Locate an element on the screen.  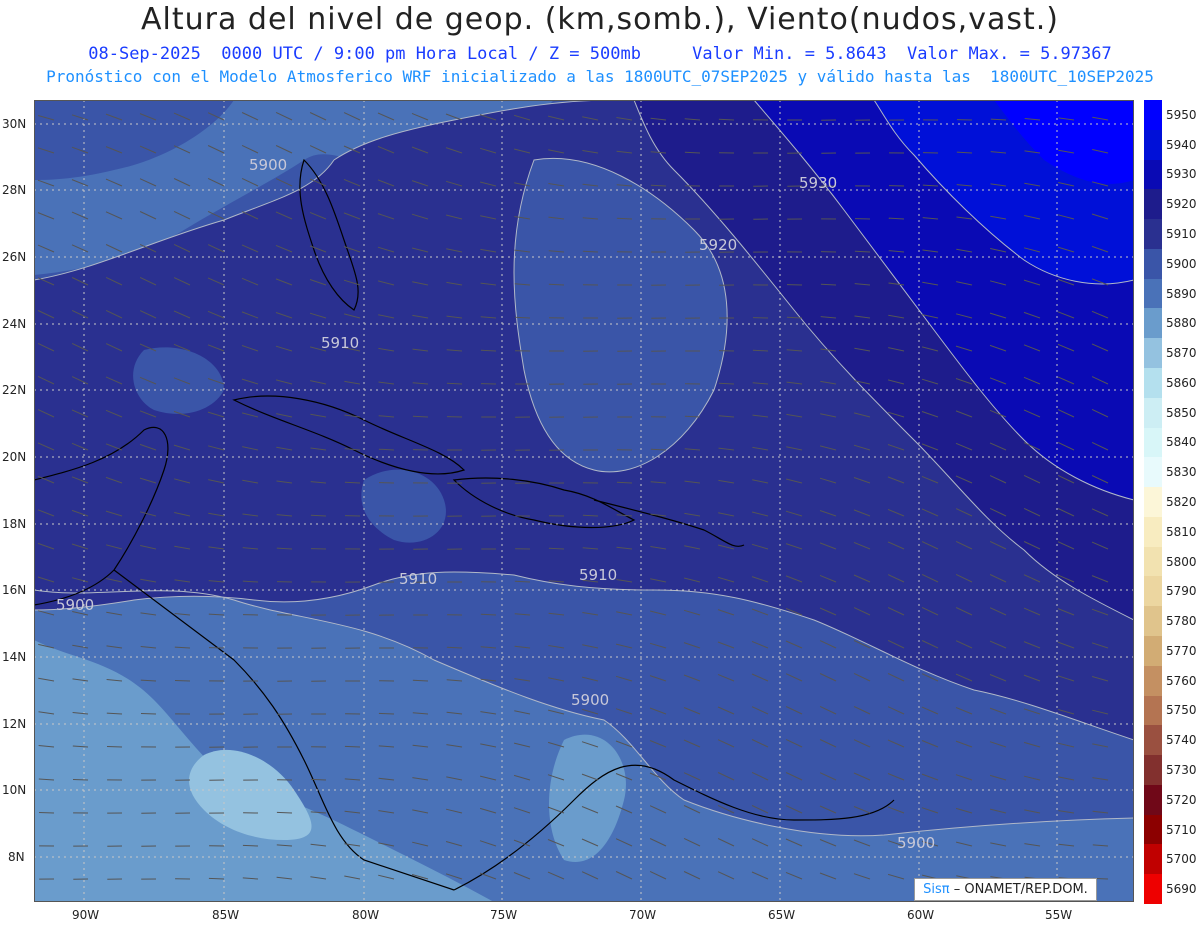
colorbar-label: 5860 is located at coordinates (1181, 382).